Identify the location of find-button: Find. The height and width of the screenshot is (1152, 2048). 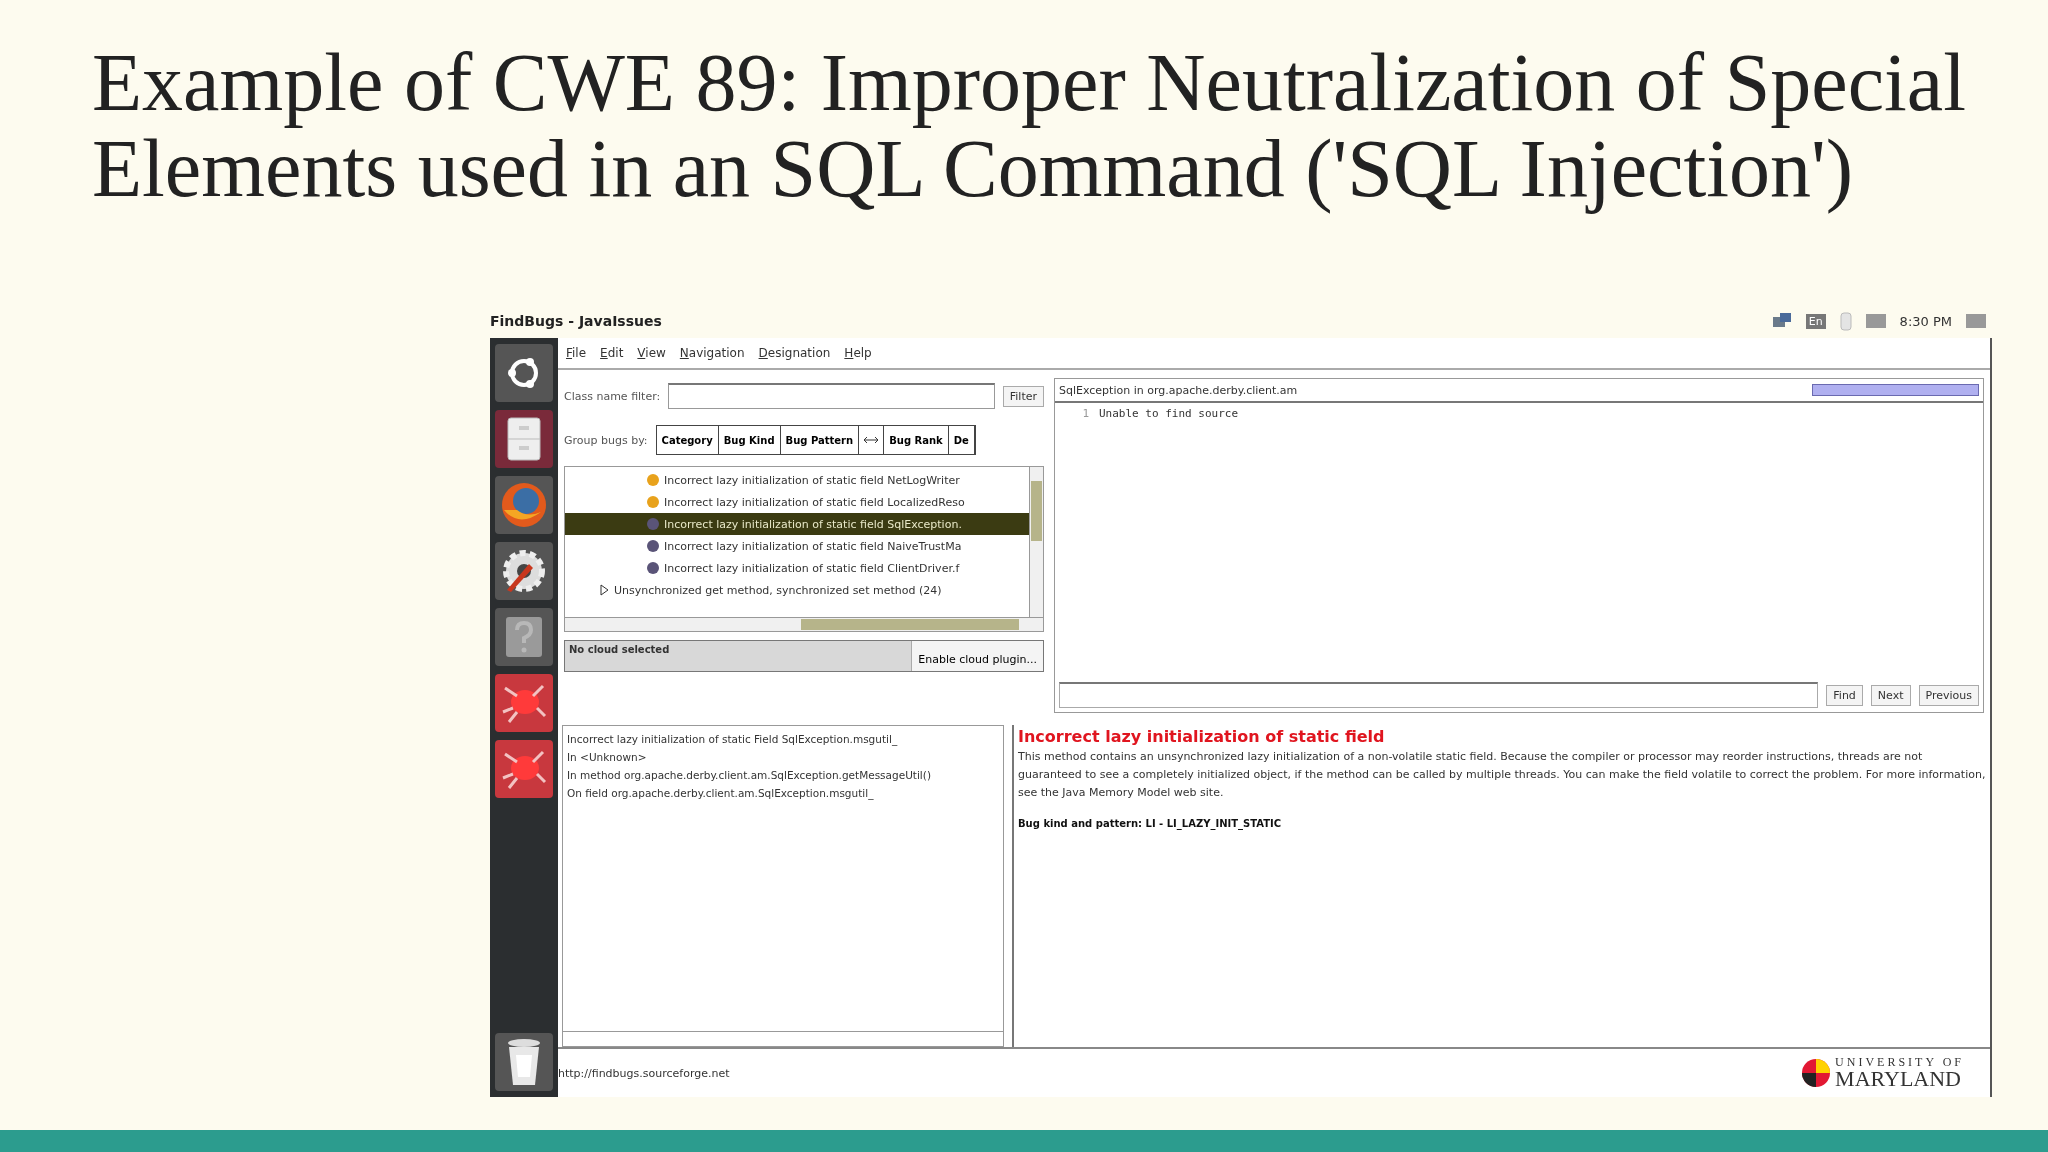
(1844, 695).